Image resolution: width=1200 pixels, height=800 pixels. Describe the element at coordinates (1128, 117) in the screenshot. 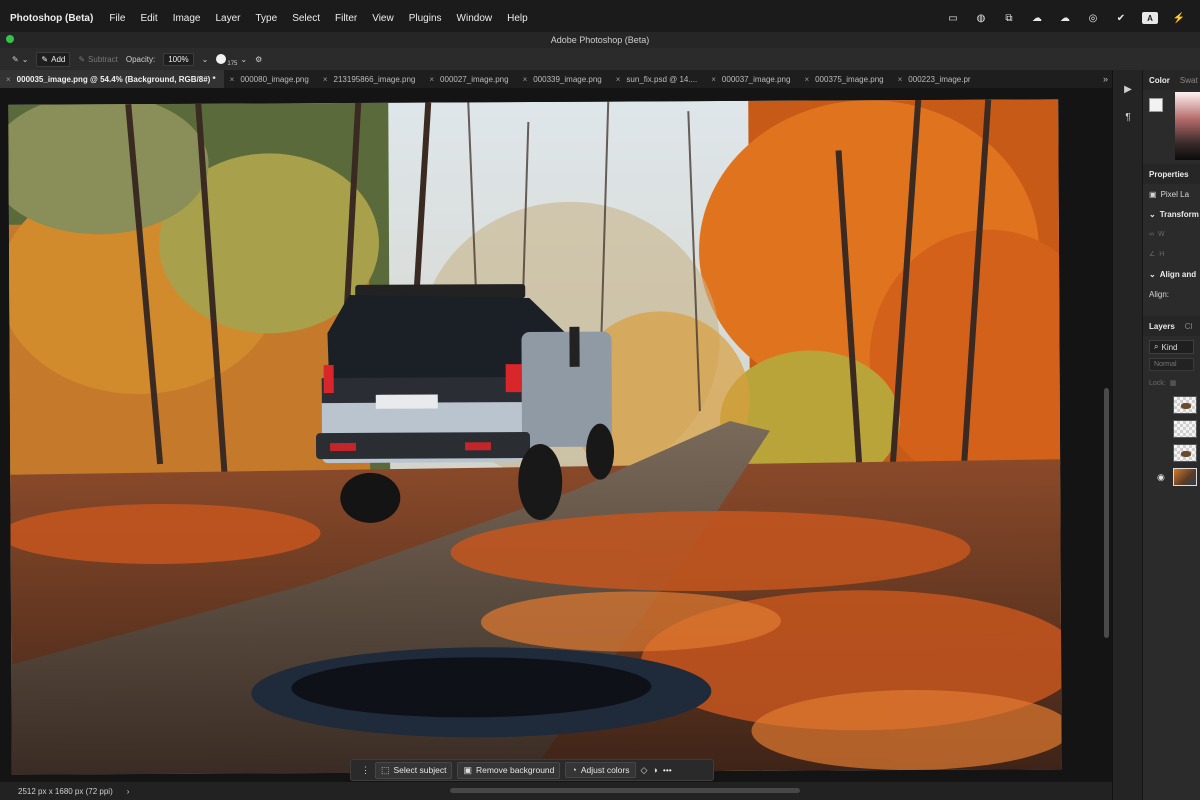

I see `paragraph-icon: ¶` at that location.